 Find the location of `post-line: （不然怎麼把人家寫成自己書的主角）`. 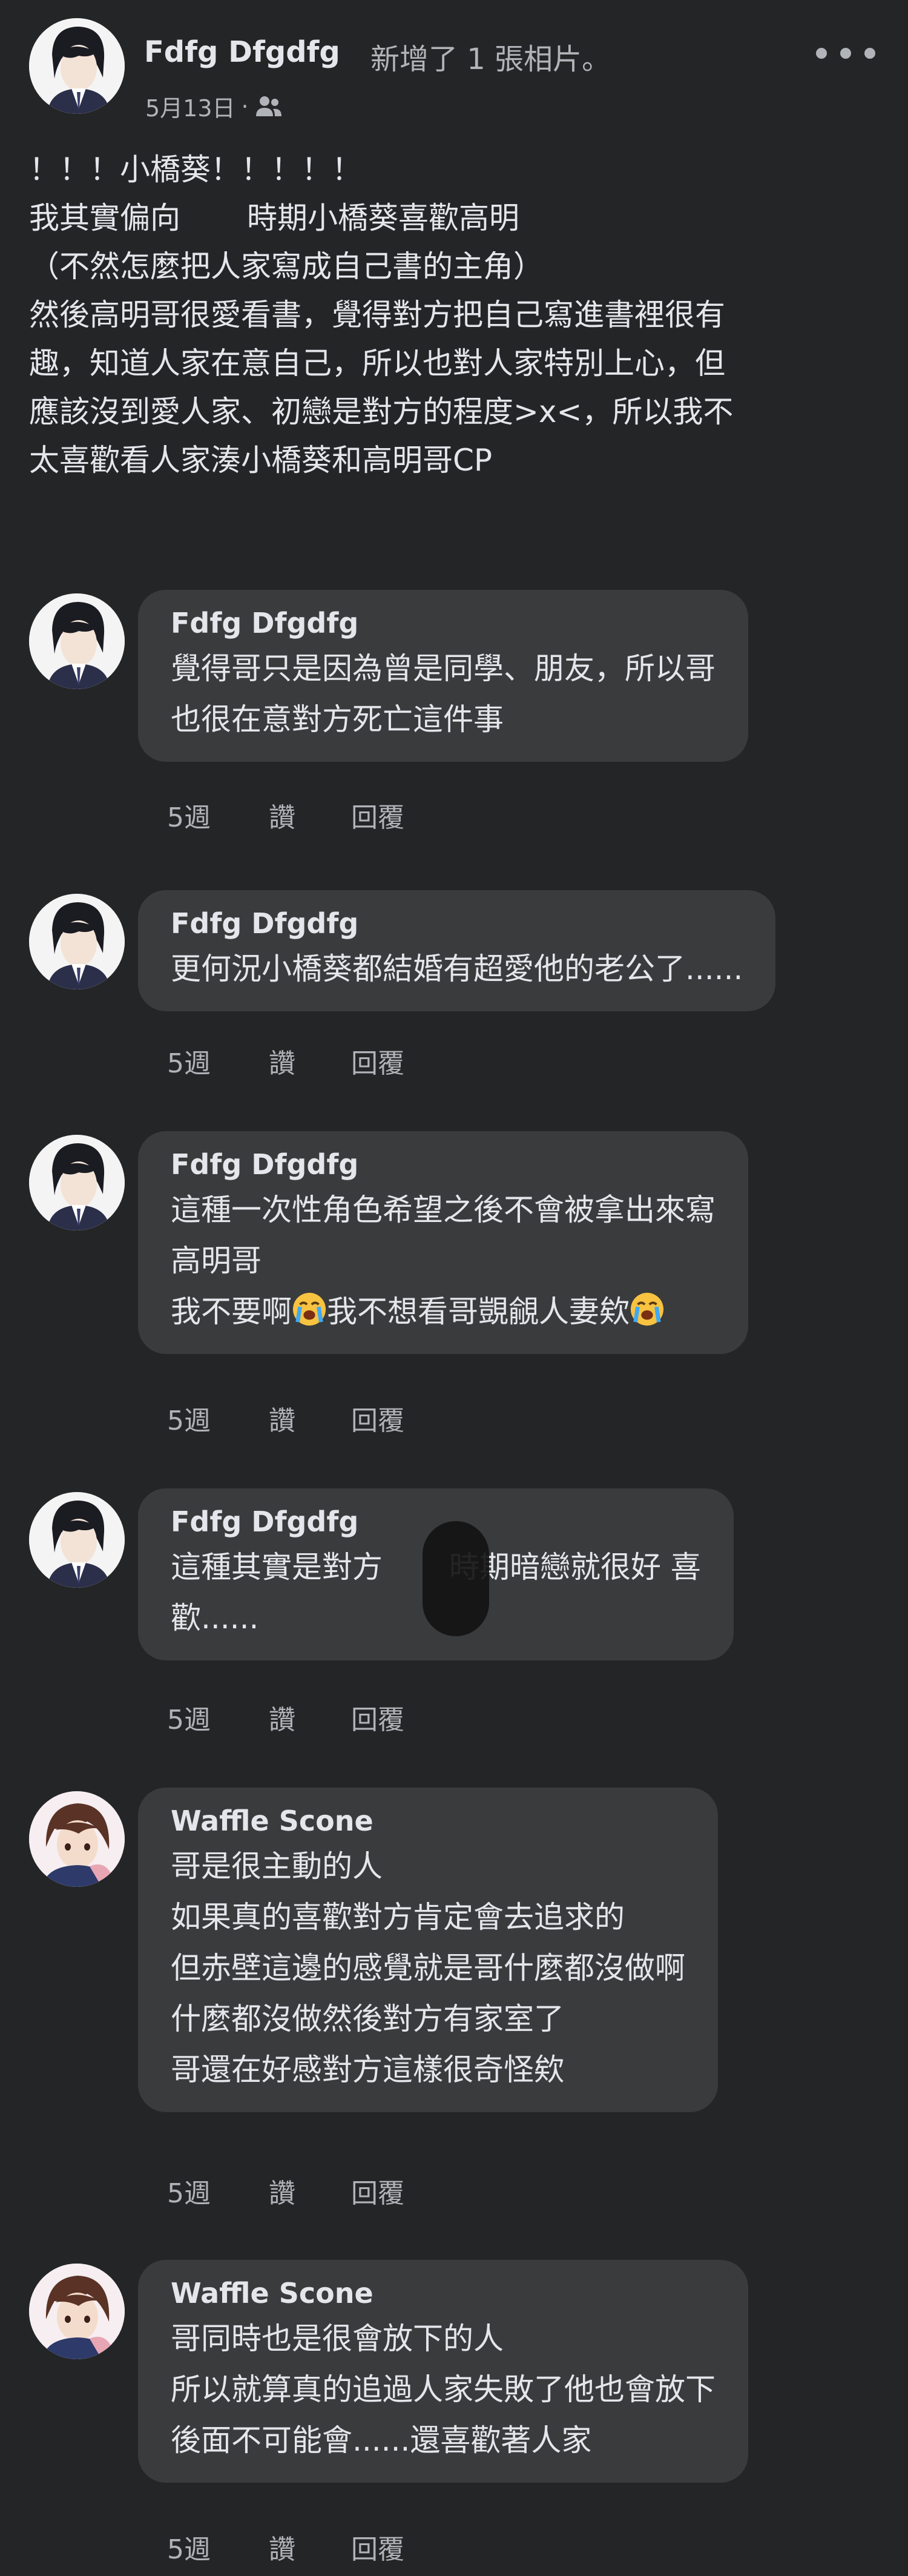

post-line: （不然怎麼把人家寫成自己書的主角） is located at coordinates (286, 266).